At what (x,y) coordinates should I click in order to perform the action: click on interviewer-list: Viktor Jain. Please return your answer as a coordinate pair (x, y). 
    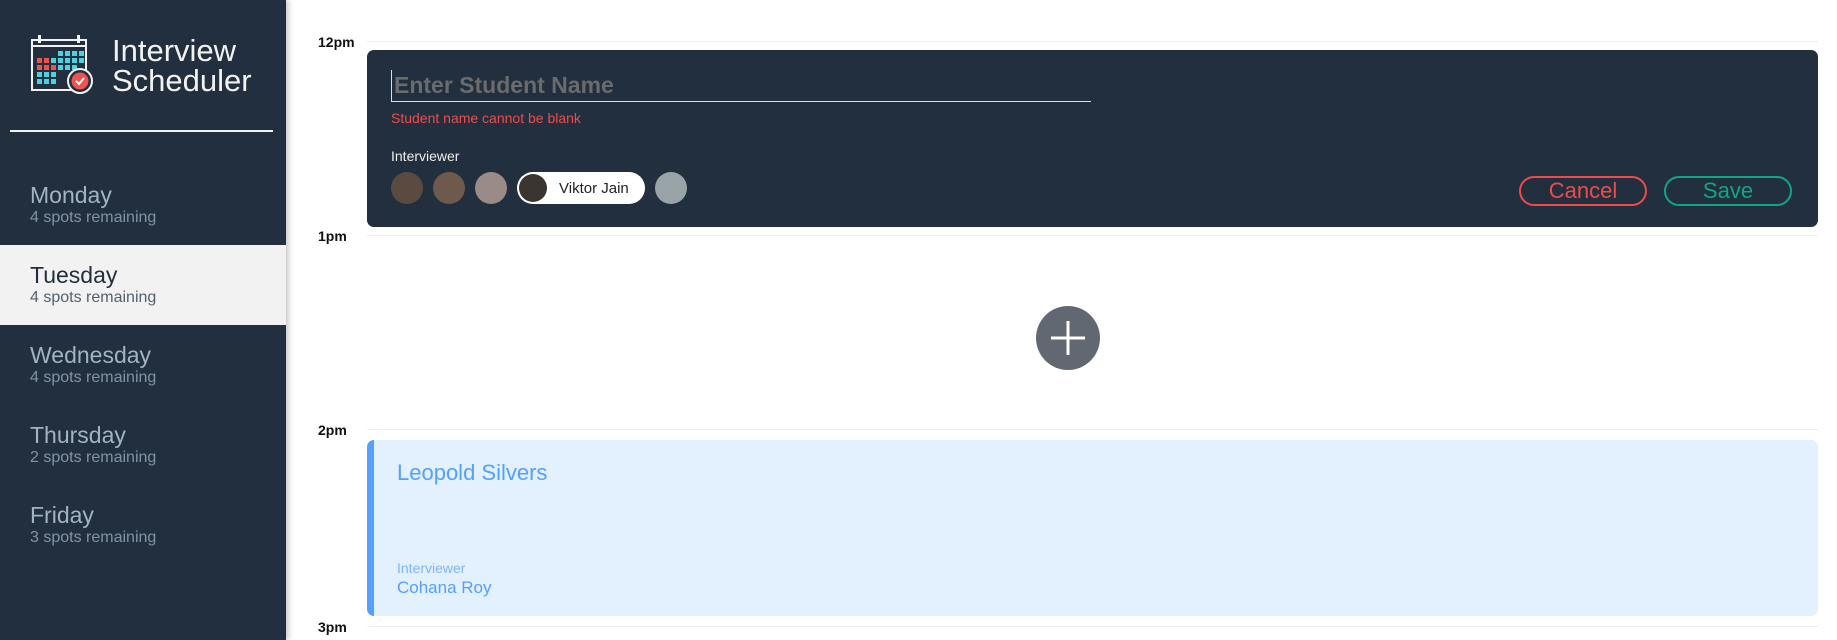
    Looking at the image, I should click on (544, 188).